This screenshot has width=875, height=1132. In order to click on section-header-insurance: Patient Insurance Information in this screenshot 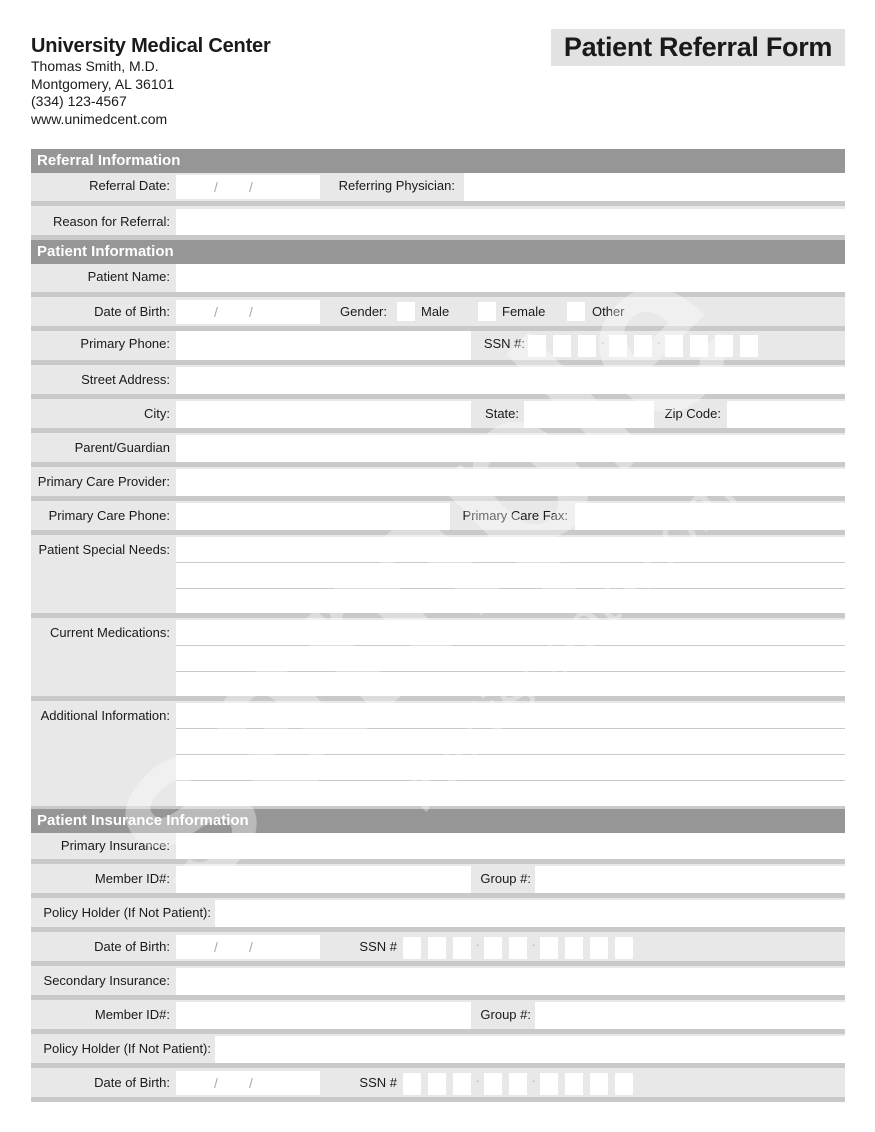, I will do `click(438, 821)`.